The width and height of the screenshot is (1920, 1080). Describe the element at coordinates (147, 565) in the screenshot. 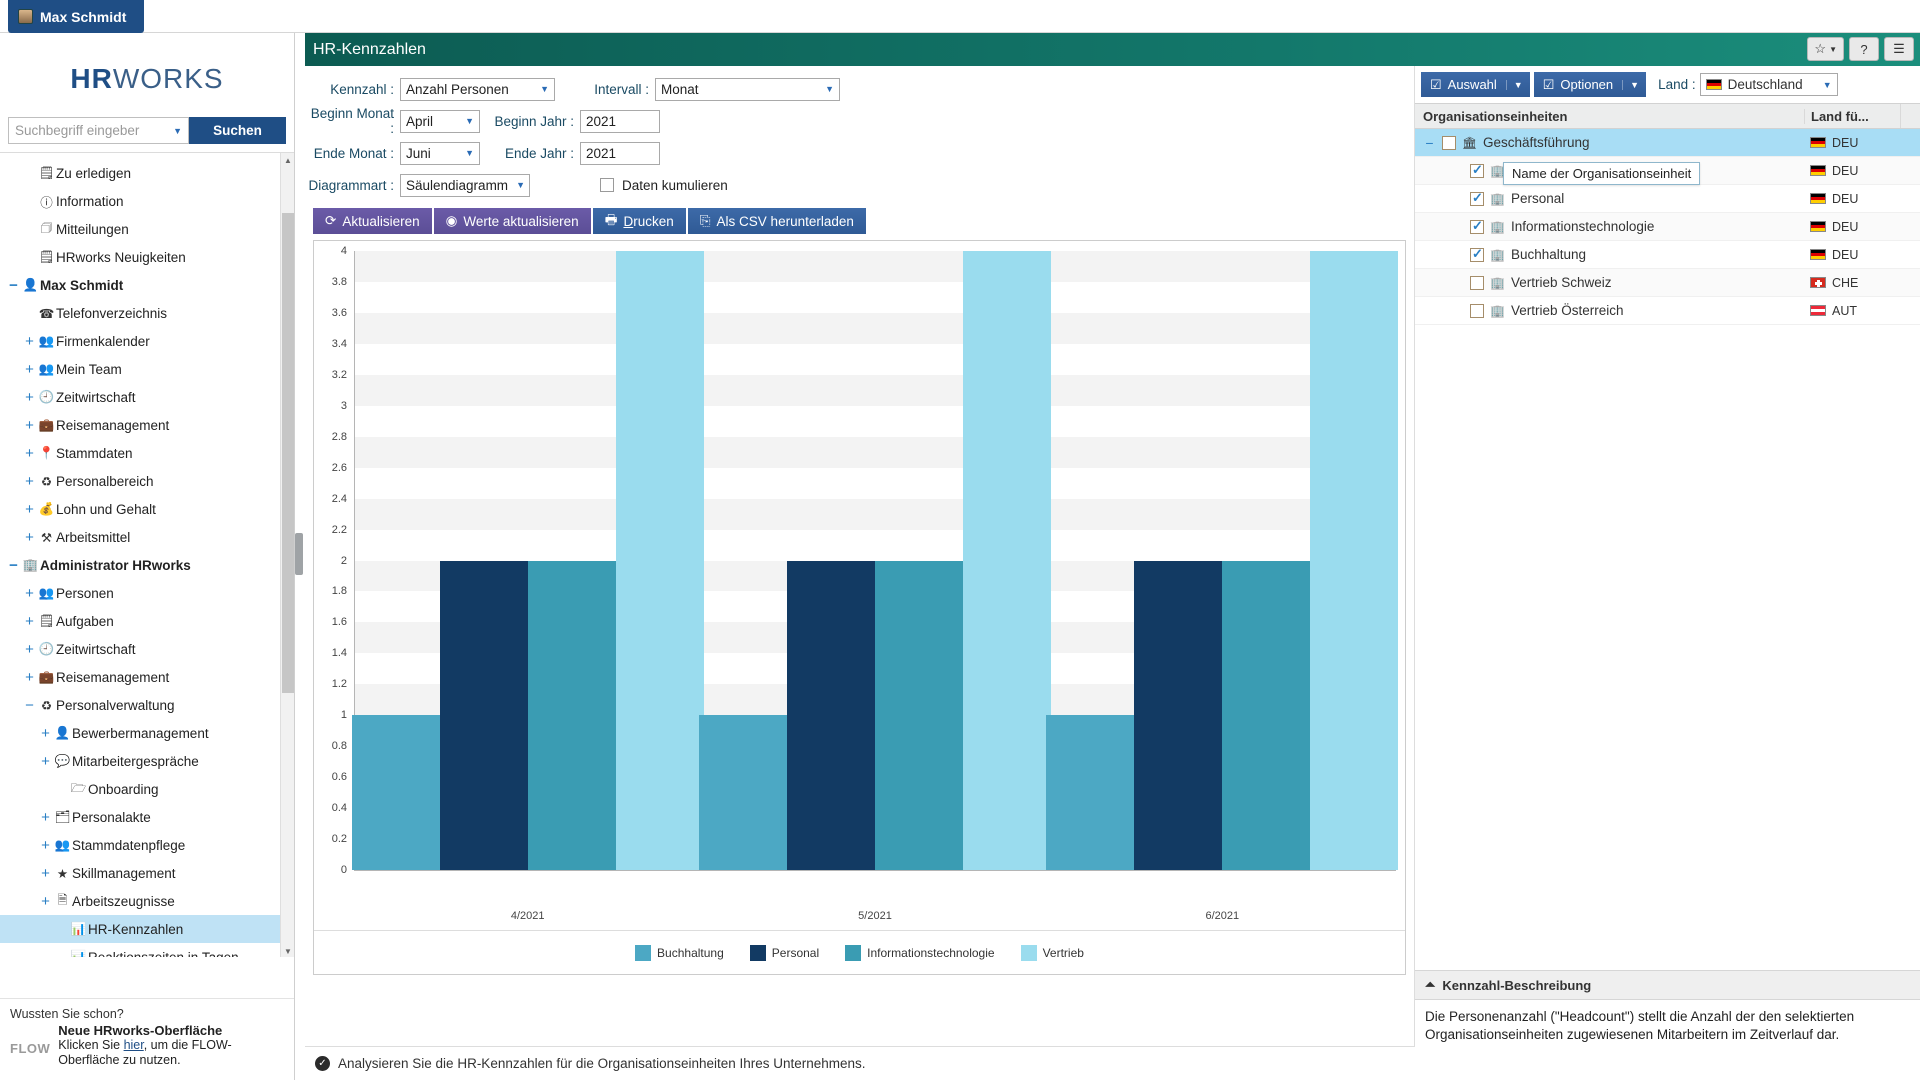

I see `sidebar-item-administrator-hrworks: − 🏢 Administrator HRworks` at that location.